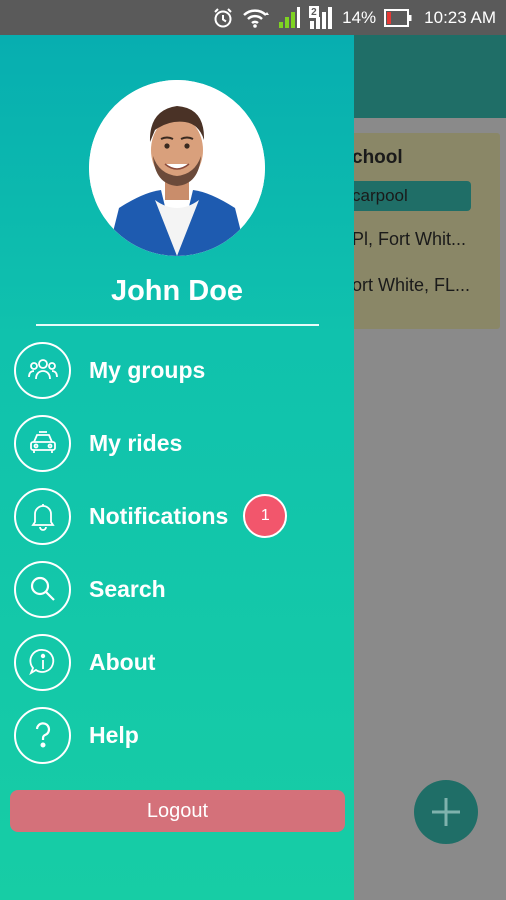 Image resolution: width=506 pixels, height=900 pixels. I want to click on ride-card-title: chool, so click(377, 157).